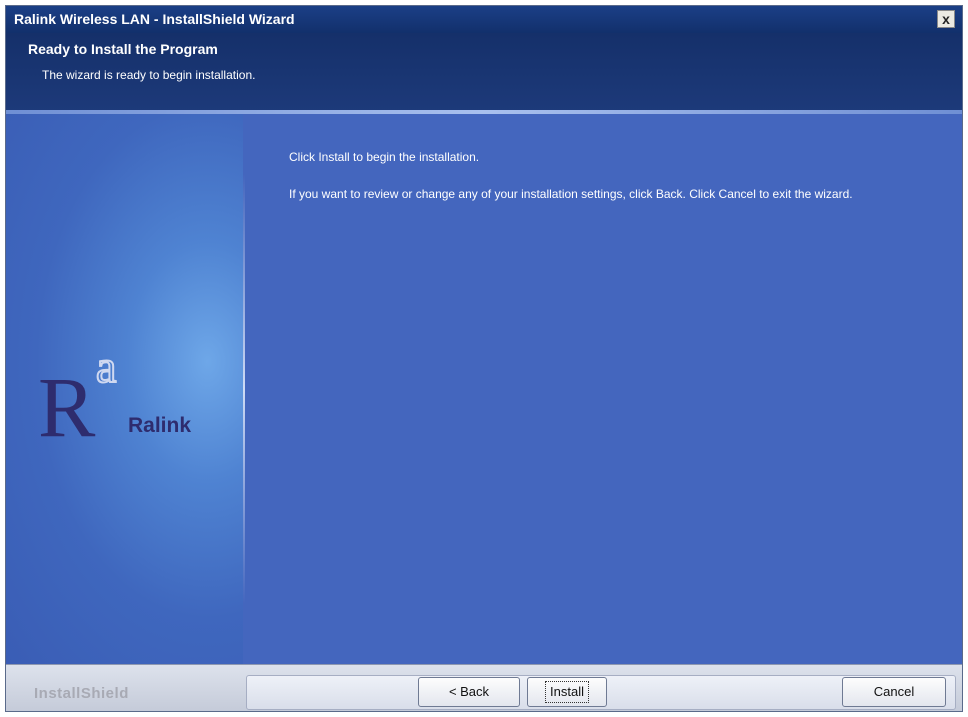 The height and width of the screenshot is (717, 968). What do you see at coordinates (894, 692) in the screenshot?
I see `cancel-button: Cancel` at bounding box center [894, 692].